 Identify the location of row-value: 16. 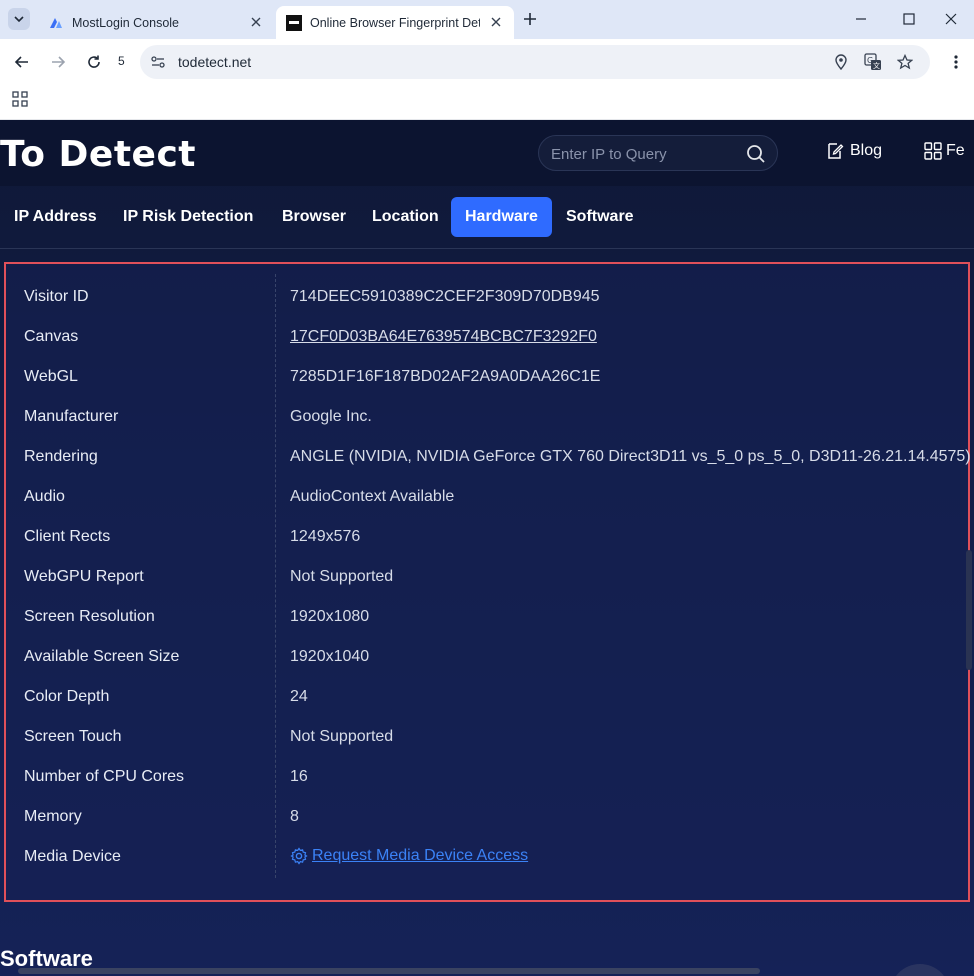
(299, 776).